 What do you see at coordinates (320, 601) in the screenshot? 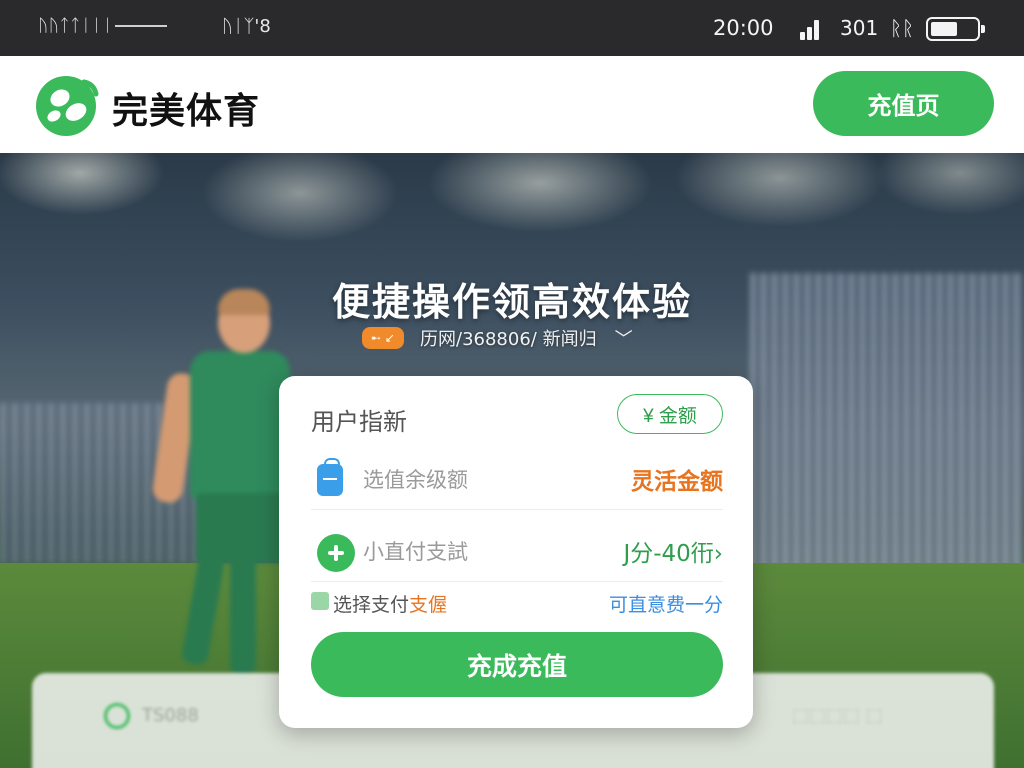
I see `checkbox-icon` at bounding box center [320, 601].